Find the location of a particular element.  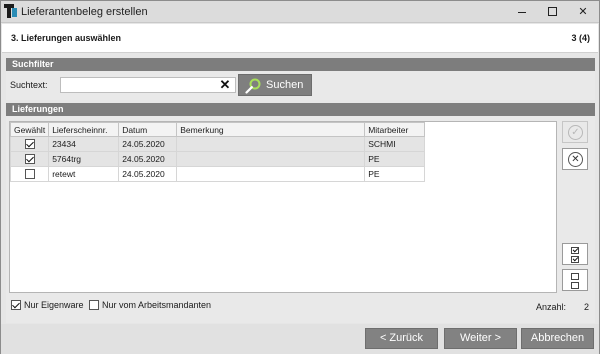

x-circle-icon: ✕ is located at coordinates (575, 159).